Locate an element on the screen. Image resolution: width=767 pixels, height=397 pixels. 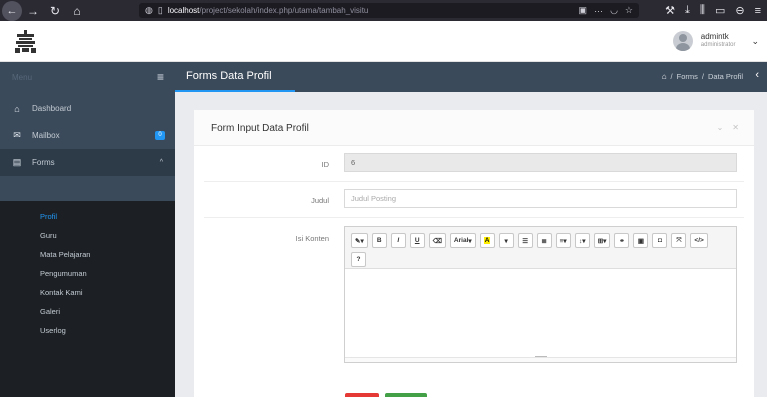
menu-icon: ≡ is located at coordinates (758, 11).